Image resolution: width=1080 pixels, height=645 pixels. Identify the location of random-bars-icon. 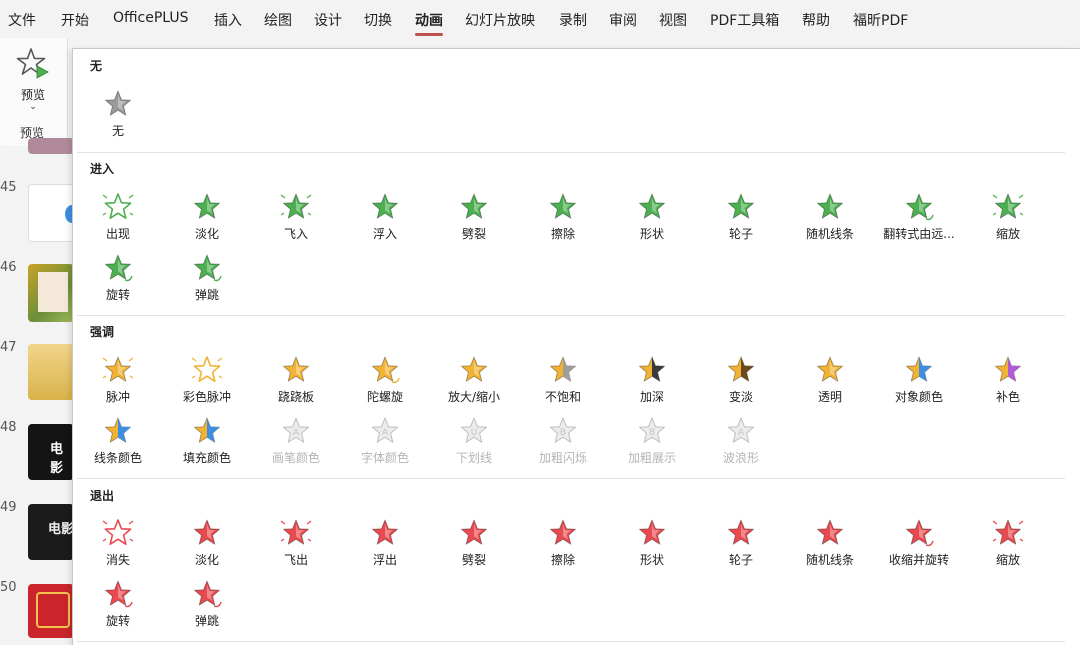
(830, 206).